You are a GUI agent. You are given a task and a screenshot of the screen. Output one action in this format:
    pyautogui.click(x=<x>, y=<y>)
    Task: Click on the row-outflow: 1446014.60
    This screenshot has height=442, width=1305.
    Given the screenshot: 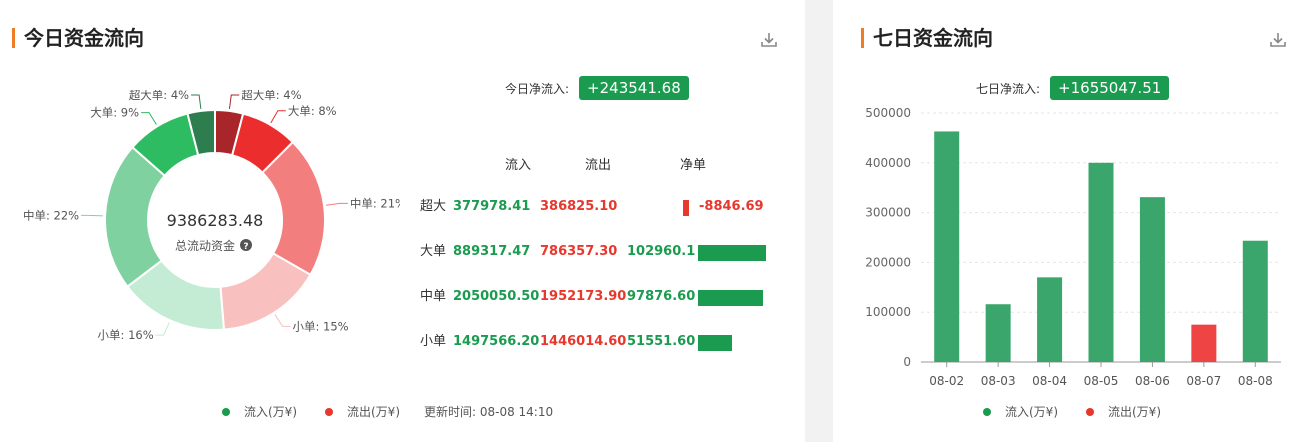 What is the action you would take?
    pyautogui.click(x=583, y=341)
    